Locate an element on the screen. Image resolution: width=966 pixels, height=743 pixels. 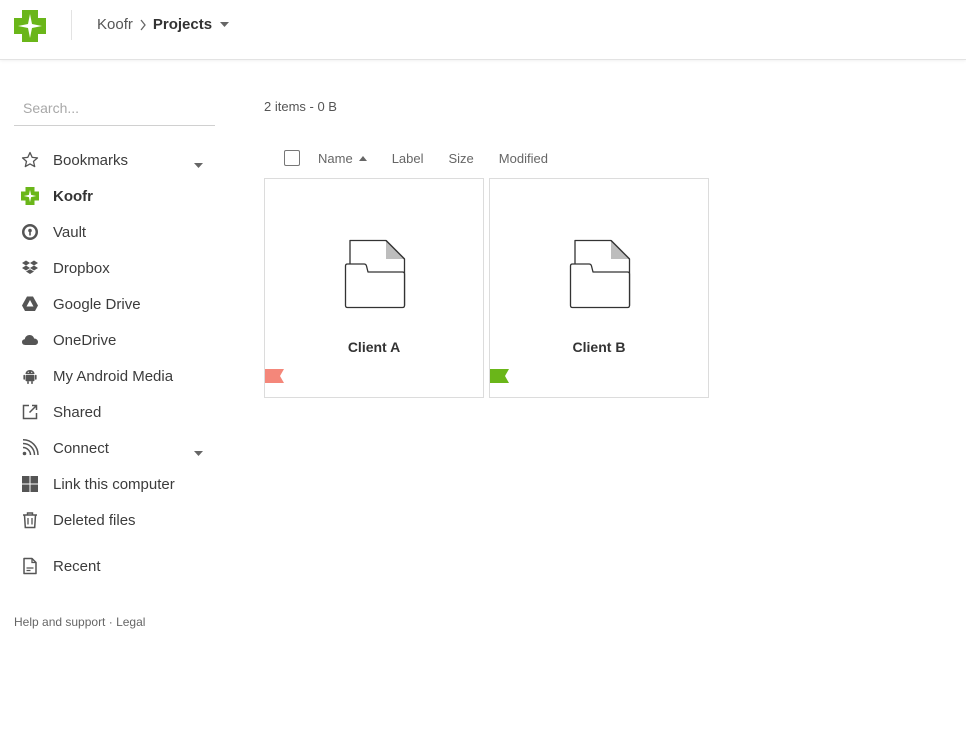
footer-links: Help and support · Legal is located at coordinates (79, 622).